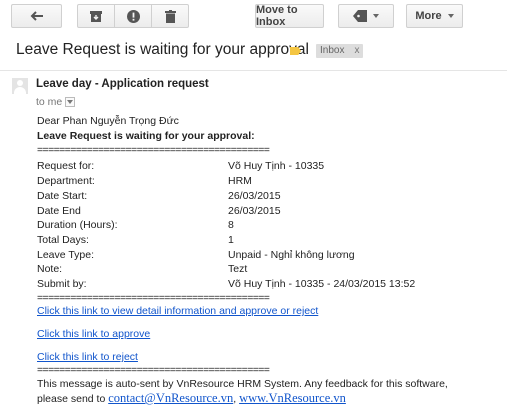 This screenshot has height=412, width=507. What do you see at coordinates (238, 269) in the screenshot?
I see `field-value: Tezt` at bounding box center [238, 269].